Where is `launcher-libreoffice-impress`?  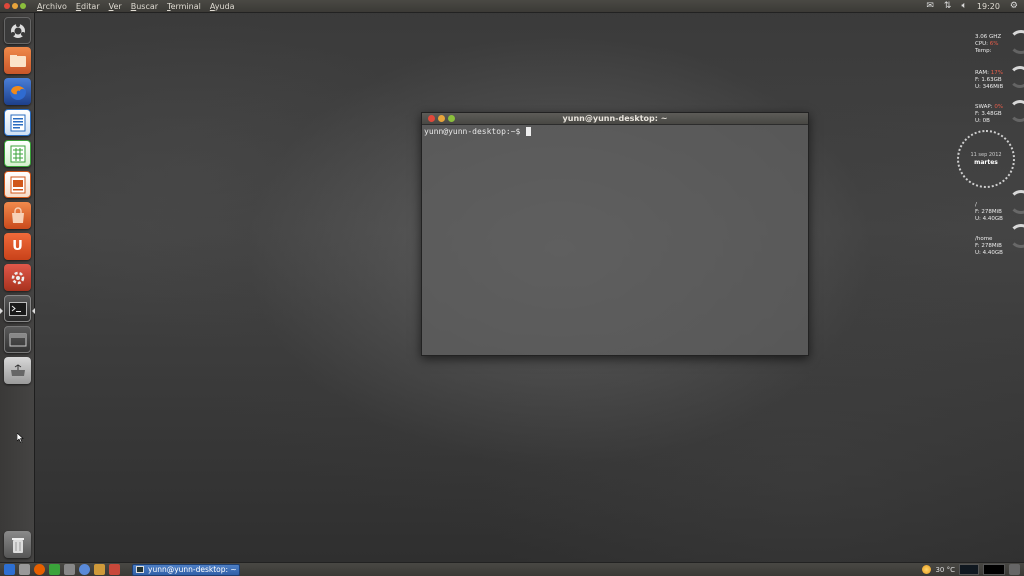
launcher-libreoffice-impress is located at coordinates (17, 184).